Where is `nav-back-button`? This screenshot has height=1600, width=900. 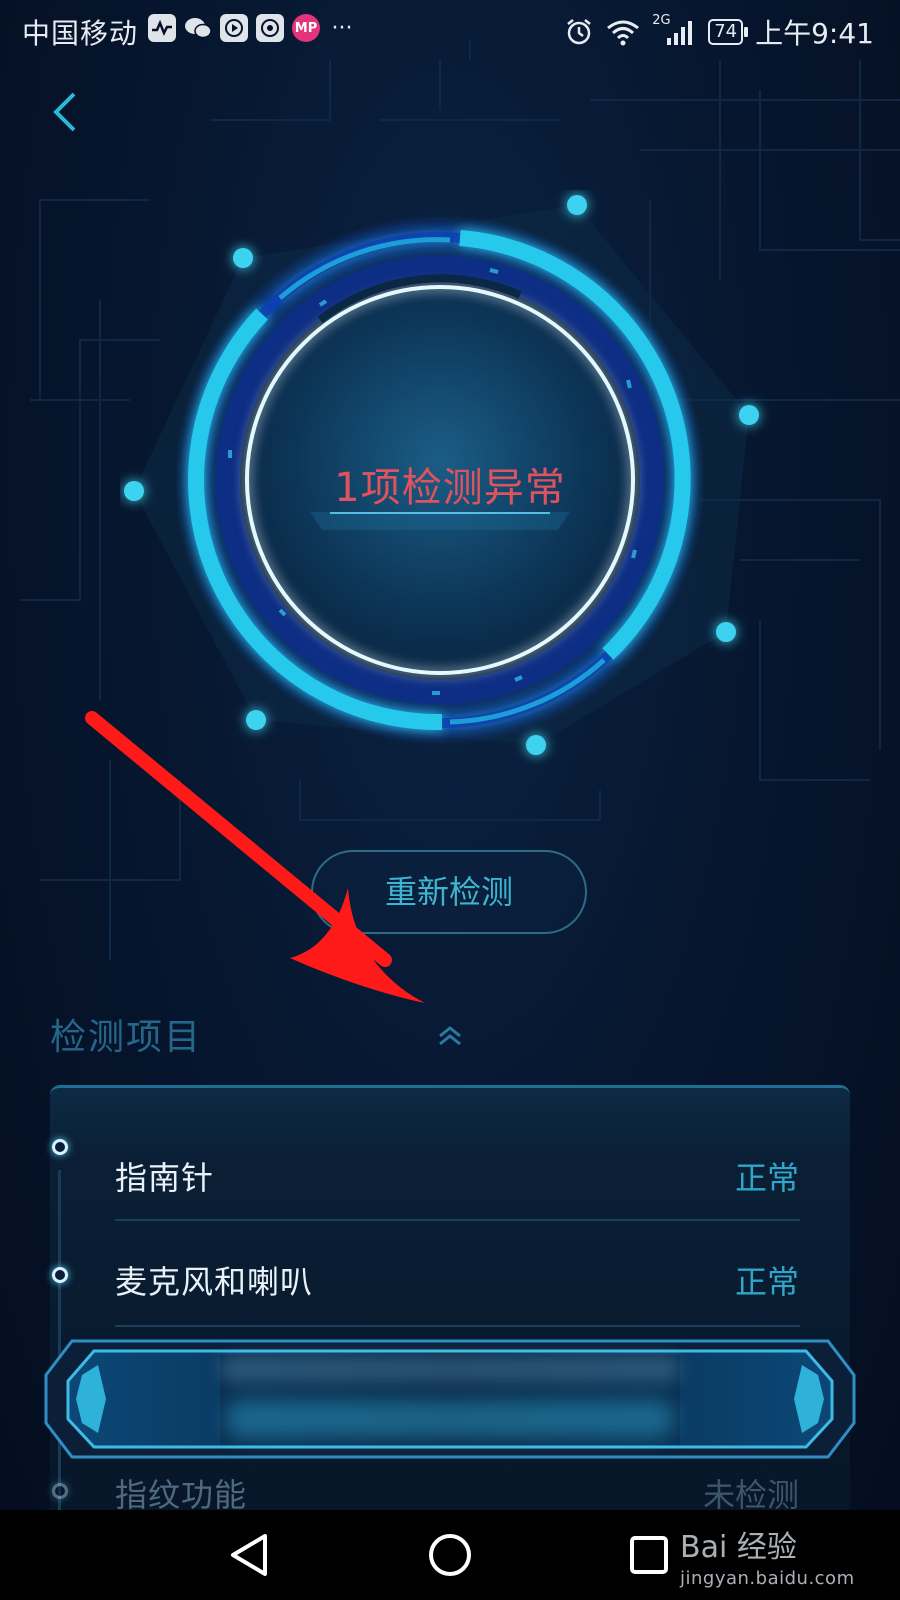 nav-back-button is located at coordinates (250, 1555).